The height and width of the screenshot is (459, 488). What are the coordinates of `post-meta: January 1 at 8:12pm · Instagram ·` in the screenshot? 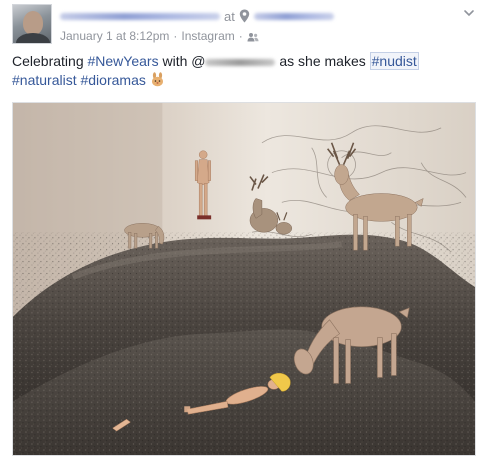 It's located at (159, 36).